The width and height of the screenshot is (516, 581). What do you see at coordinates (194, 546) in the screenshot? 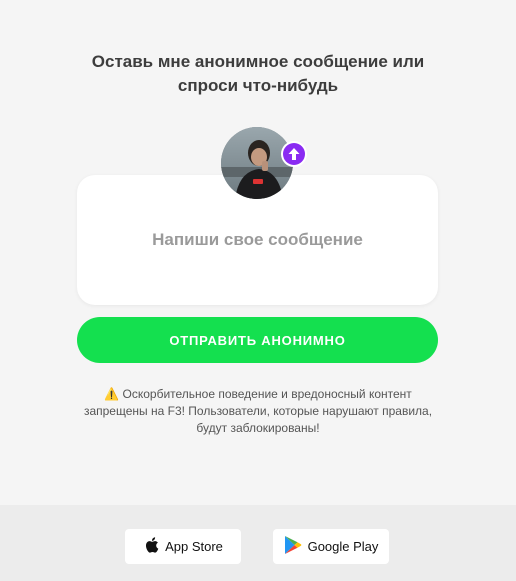
I see `app-store-label: App Store` at bounding box center [194, 546].